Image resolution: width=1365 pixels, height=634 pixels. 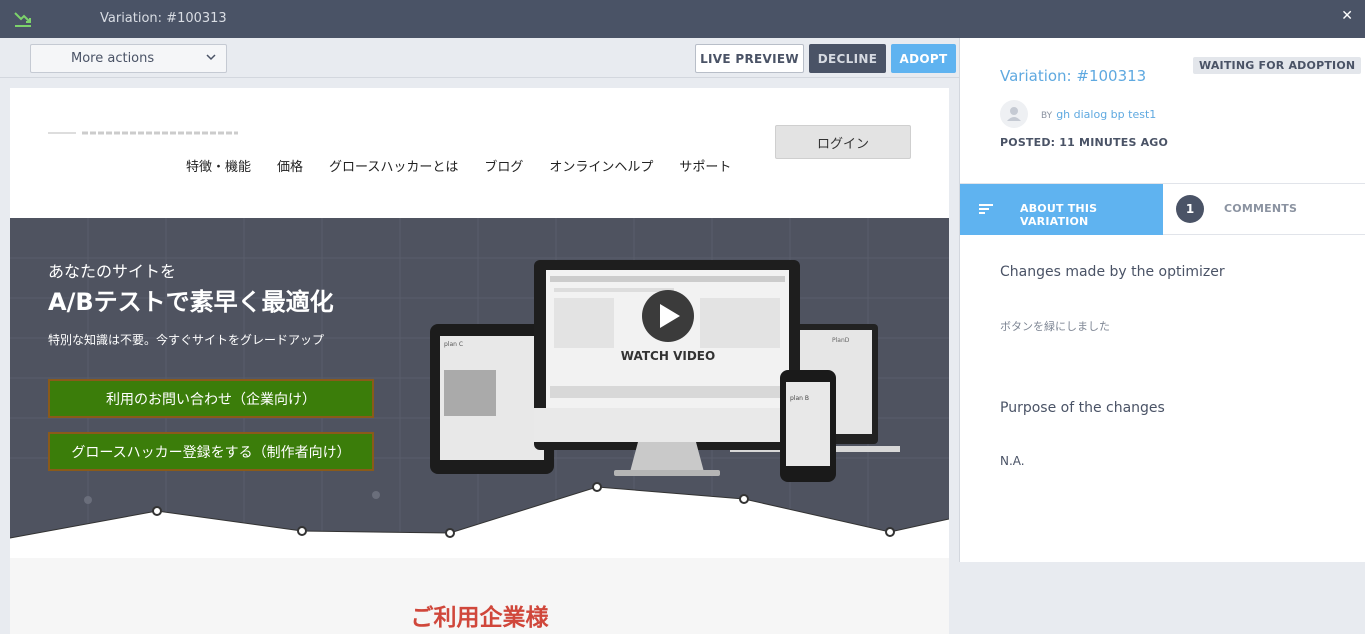 What do you see at coordinates (843, 142) in the screenshot?
I see `login-button: ログイン` at bounding box center [843, 142].